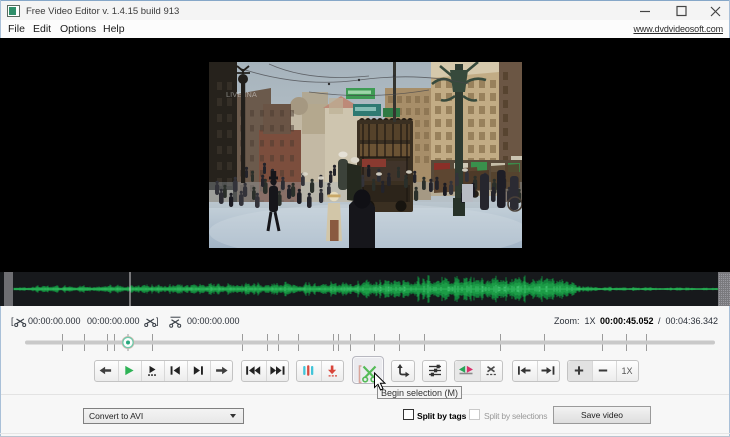 Image resolution: width=730 pixels, height=437 pixels. Describe the element at coordinates (626, 371) in the screenshot. I see `svg-text: 1X` at that location.